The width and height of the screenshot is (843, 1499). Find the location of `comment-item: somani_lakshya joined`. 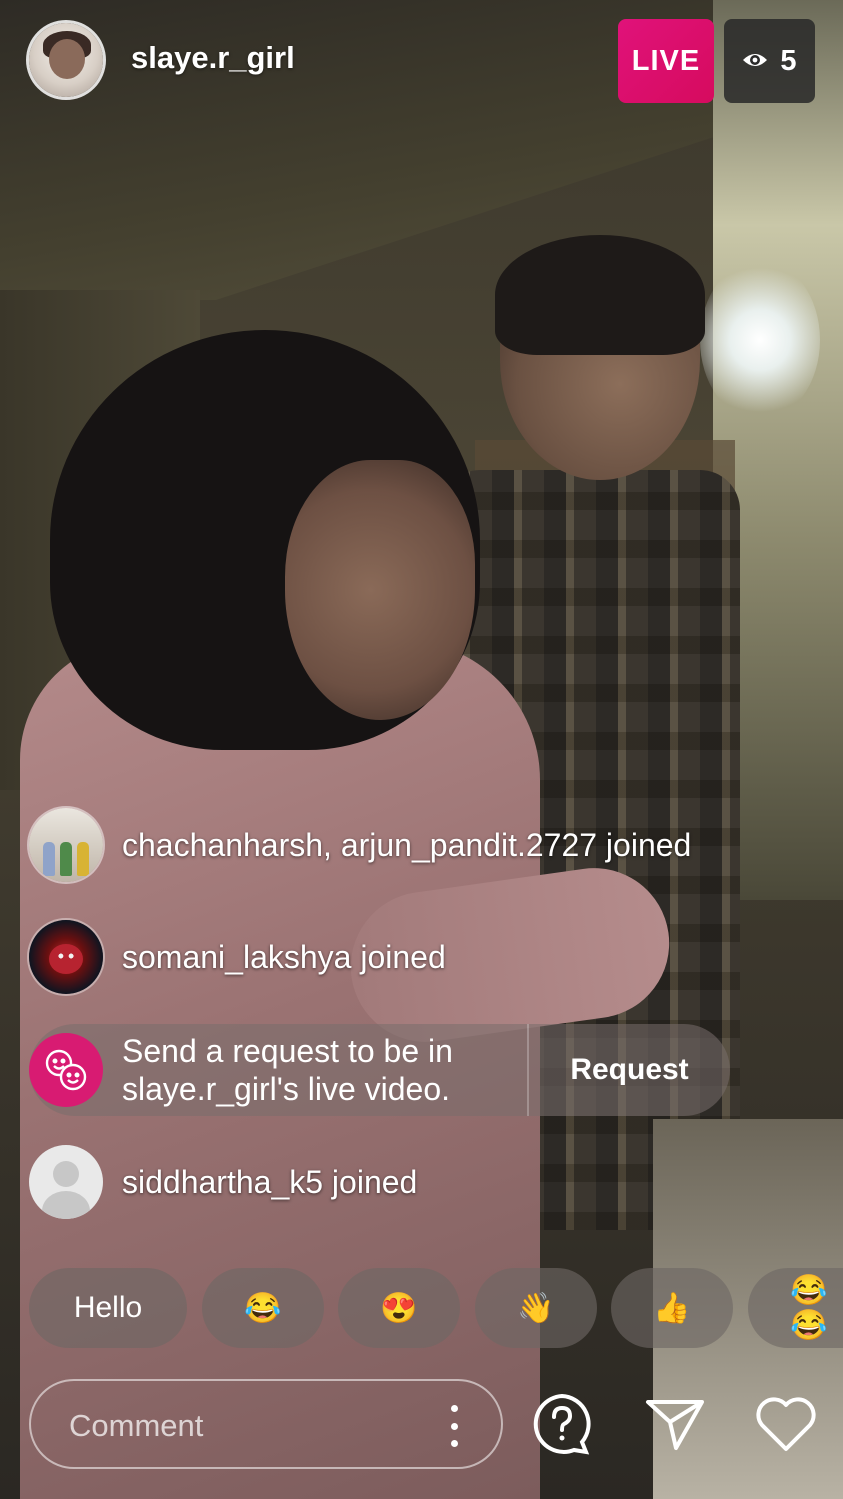

comment-item: somani_lakshya joined is located at coordinates (237, 957).